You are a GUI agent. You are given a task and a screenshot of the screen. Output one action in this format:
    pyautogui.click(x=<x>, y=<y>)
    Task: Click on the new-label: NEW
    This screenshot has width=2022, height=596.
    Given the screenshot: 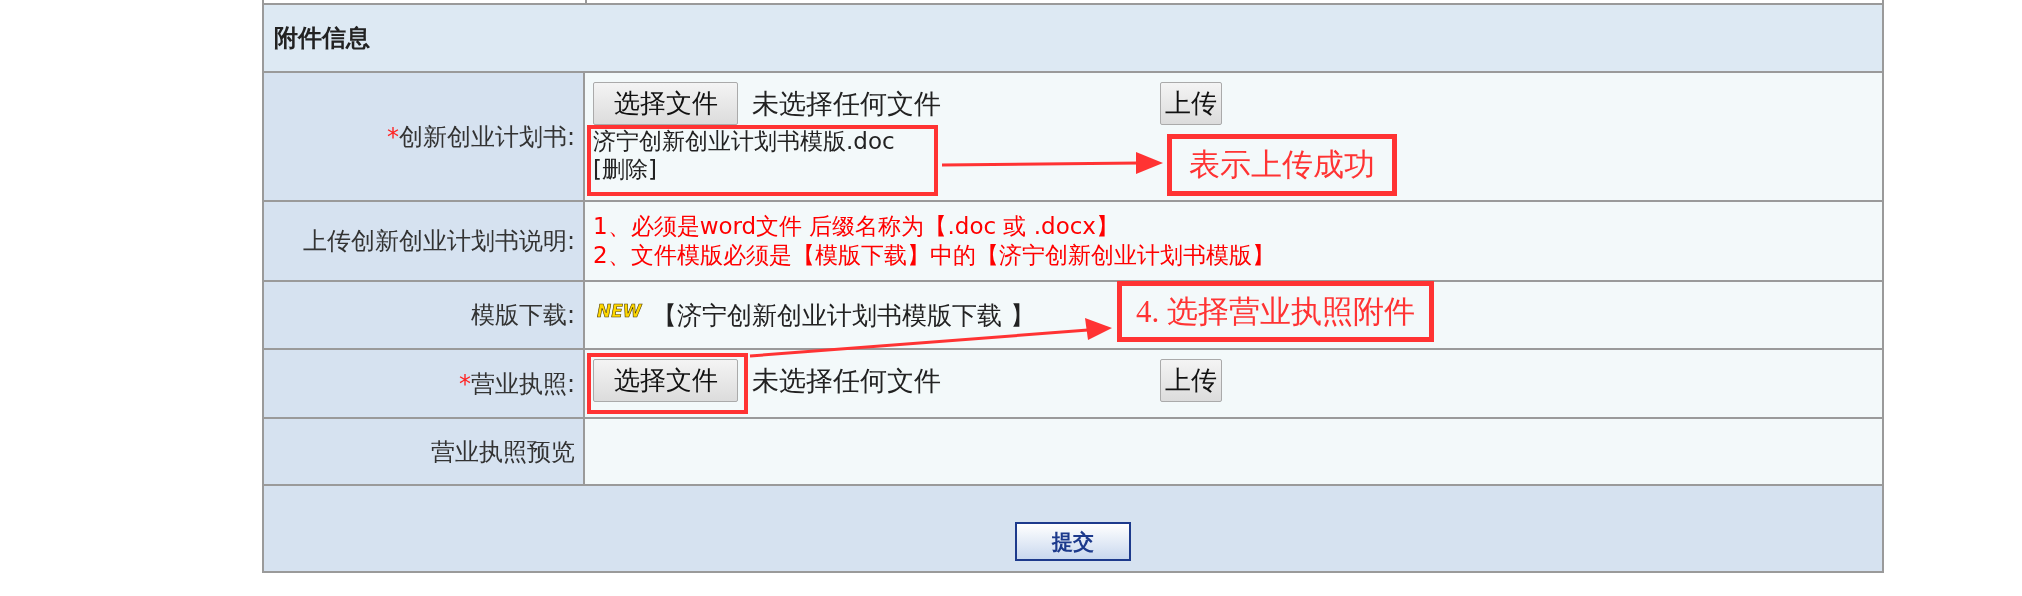 What is the action you would take?
    pyautogui.click(x=619, y=311)
    